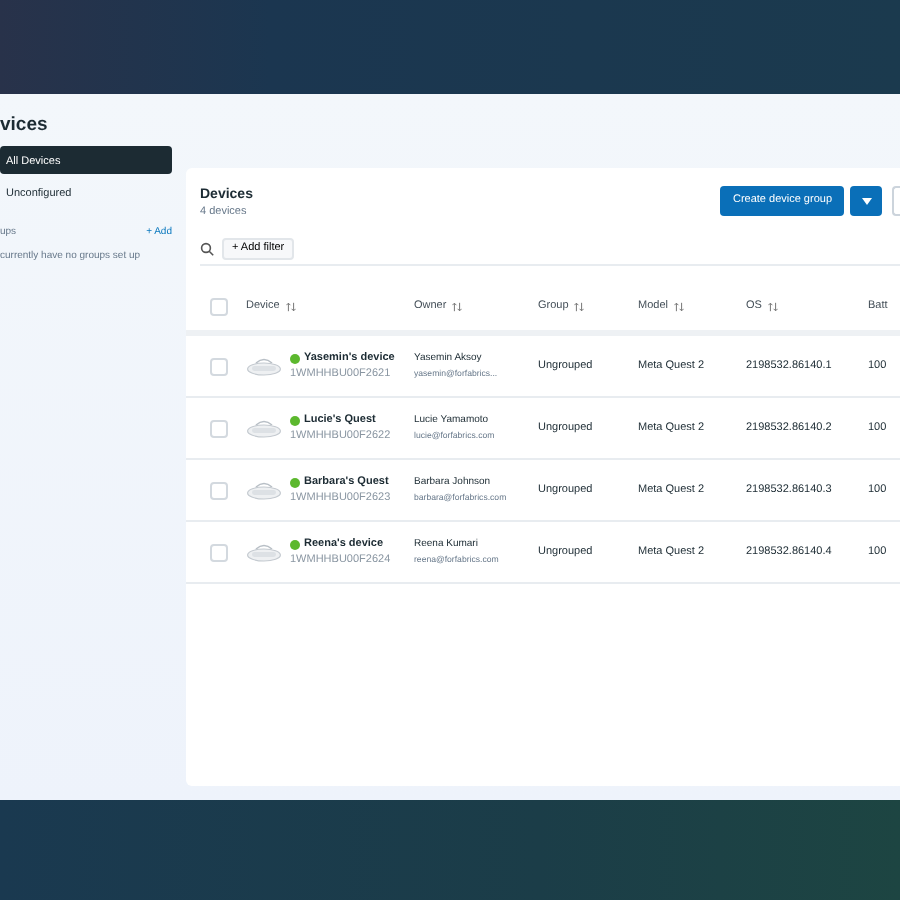 The width and height of the screenshot is (900, 900). What do you see at coordinates (219, 306) in the screenshot?
I see `select-all-checkbox` at bounding box center [219, 306].